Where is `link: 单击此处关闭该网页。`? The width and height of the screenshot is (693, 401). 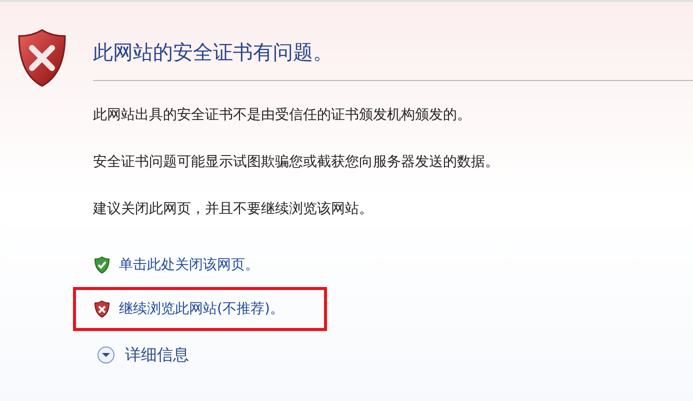
link: 单击此处关闭该网页。 is located at coordinates (176, 265).